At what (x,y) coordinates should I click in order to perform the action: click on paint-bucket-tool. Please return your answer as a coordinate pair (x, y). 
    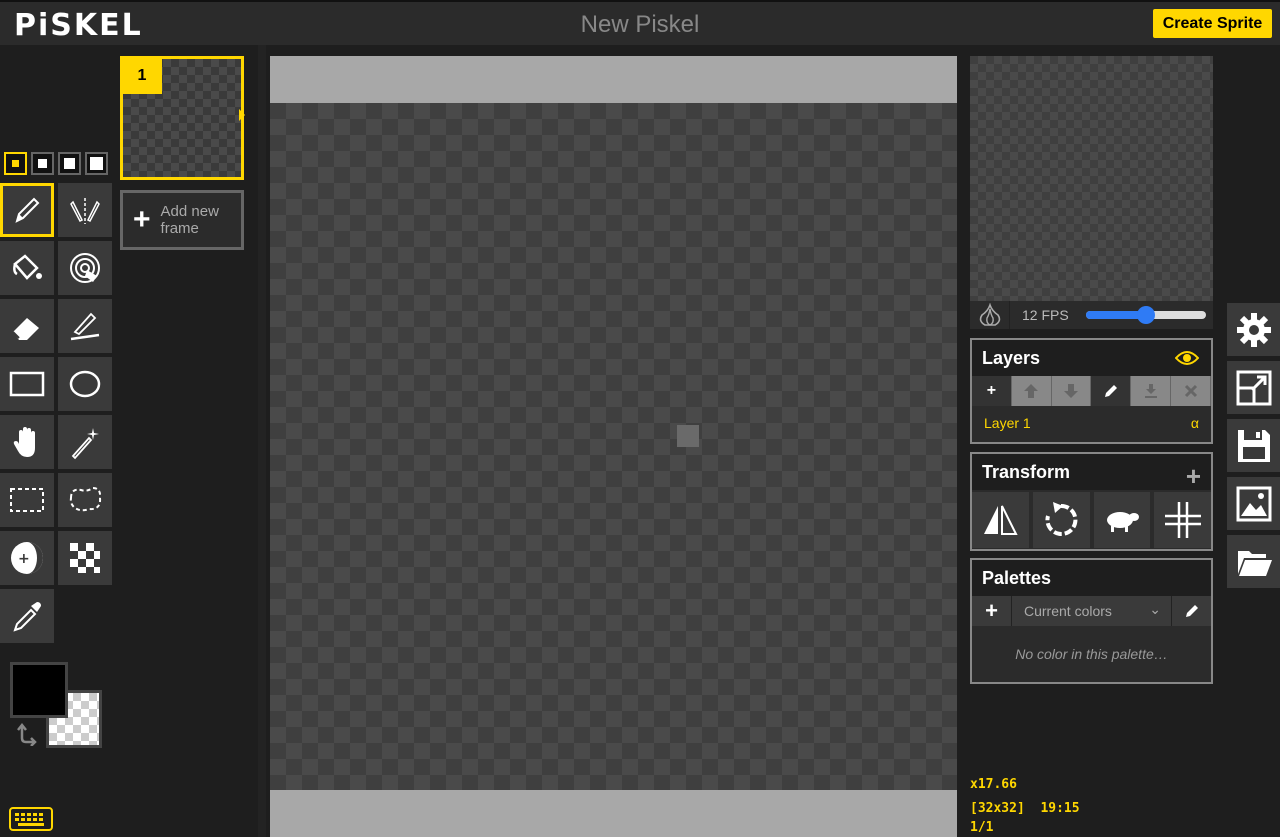
    Looking at the image, I should click on (27, 268).